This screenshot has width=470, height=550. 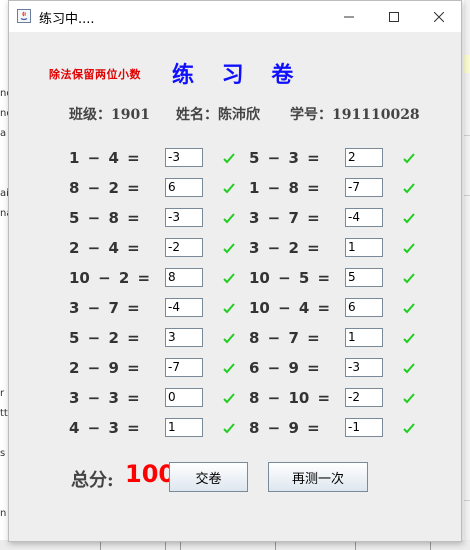 I want to click on question-text: 1 − 8 =, so click(x=284, y=188).